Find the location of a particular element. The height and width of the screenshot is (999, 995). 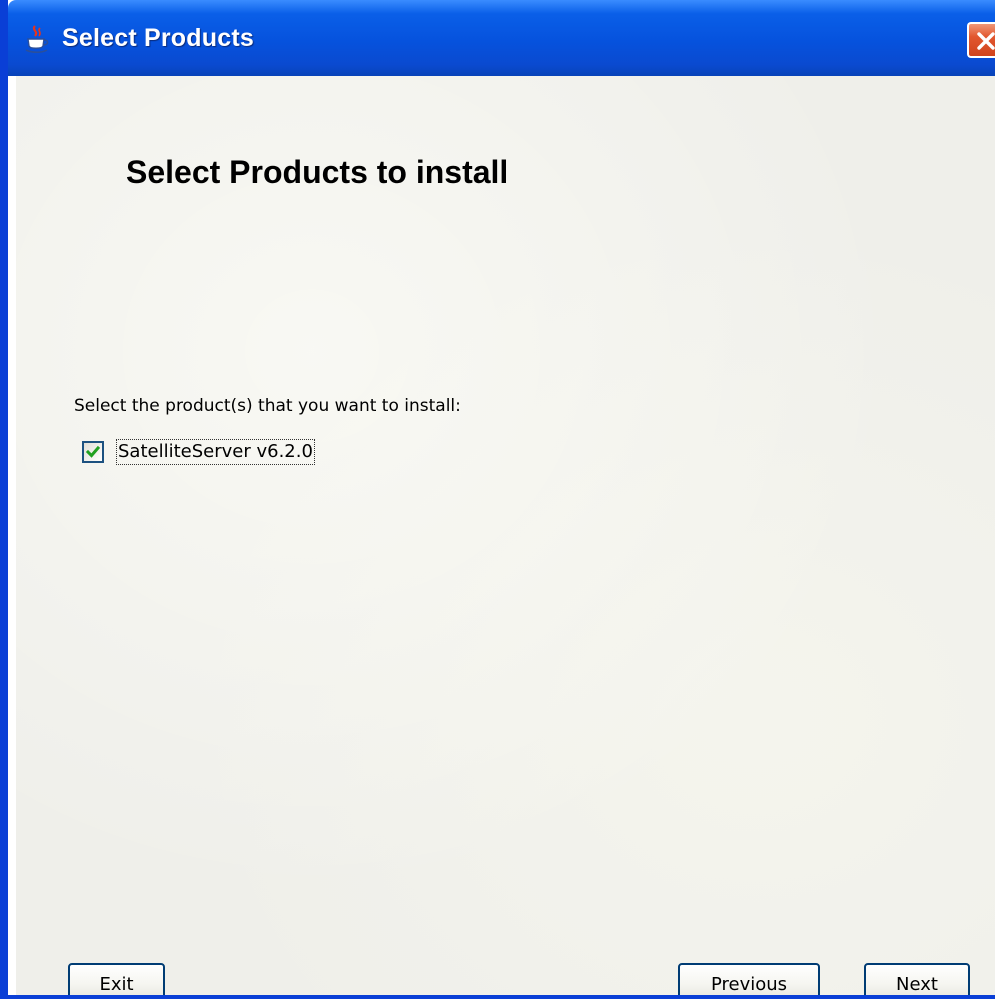

checkmark-icon is located at coordinates (93, 451).